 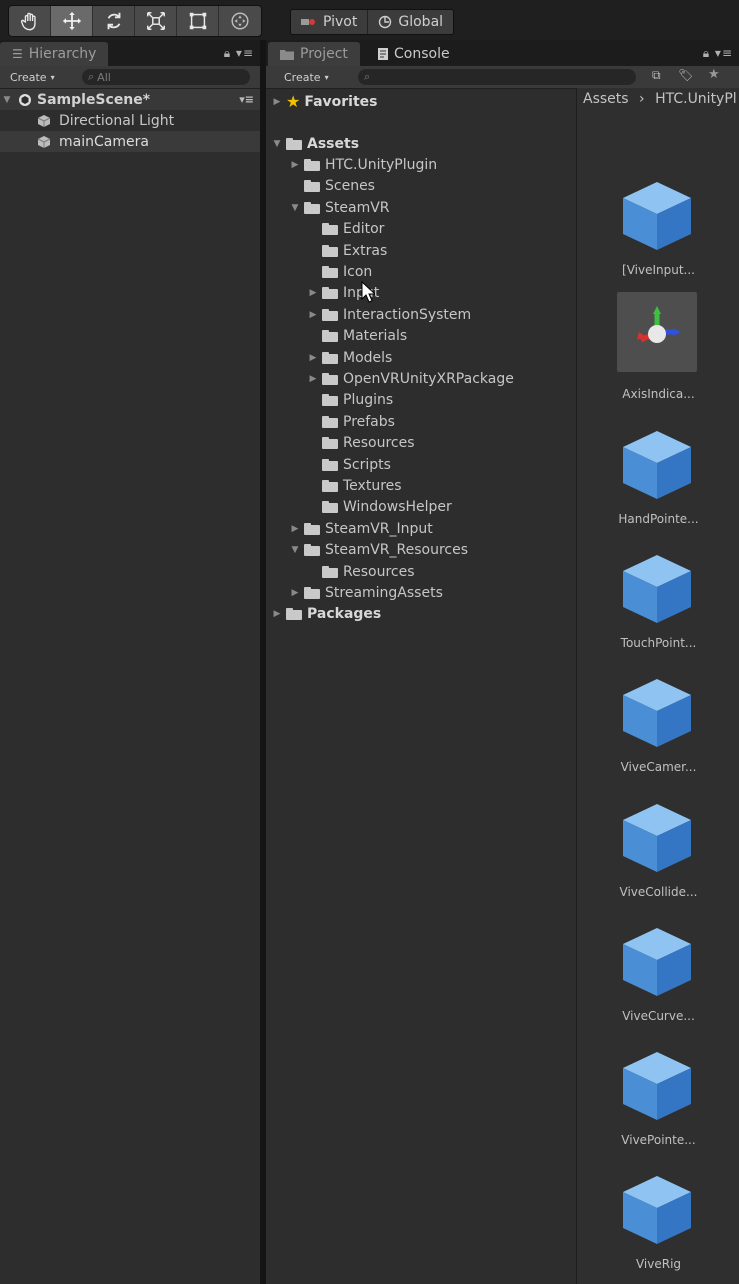 What do you see at coordinates (117, 120) in the screenshot?
I see `hierarchy-item-label: Directional Light` at bounding box center [117, 120].